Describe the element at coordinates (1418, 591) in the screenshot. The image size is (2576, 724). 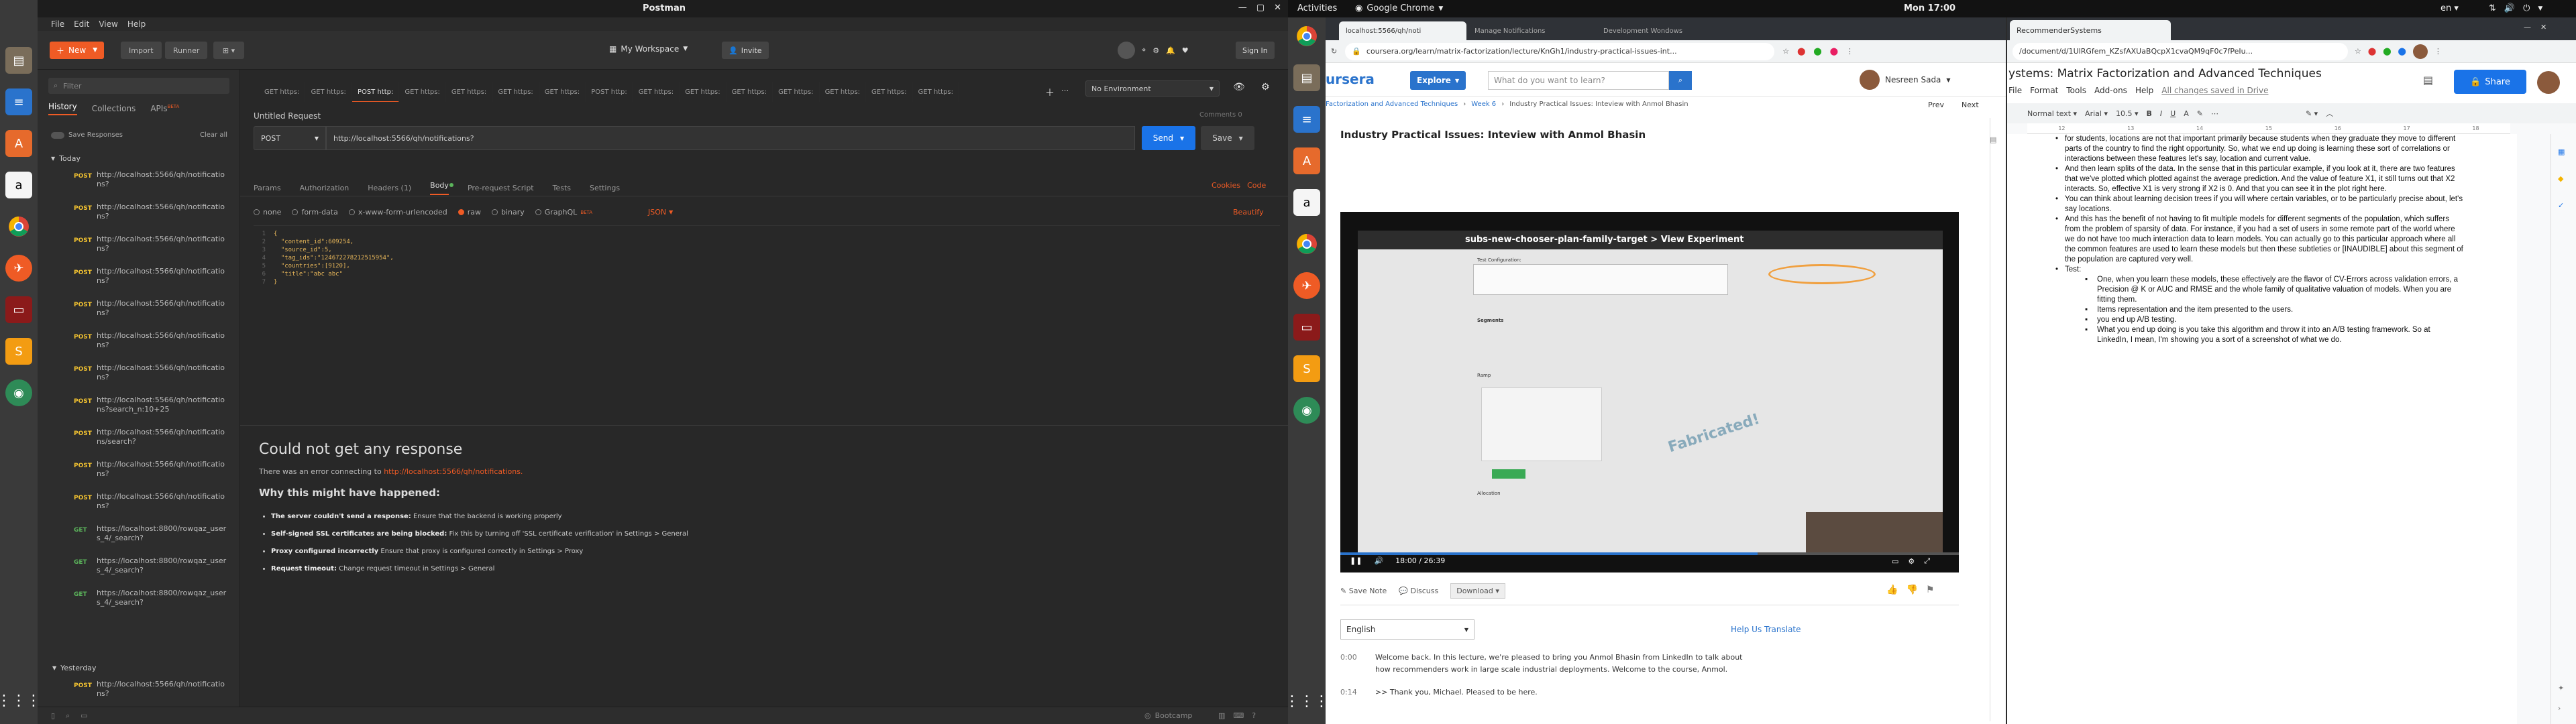
I see `discuss-button: 💬 Discuss` at that location.